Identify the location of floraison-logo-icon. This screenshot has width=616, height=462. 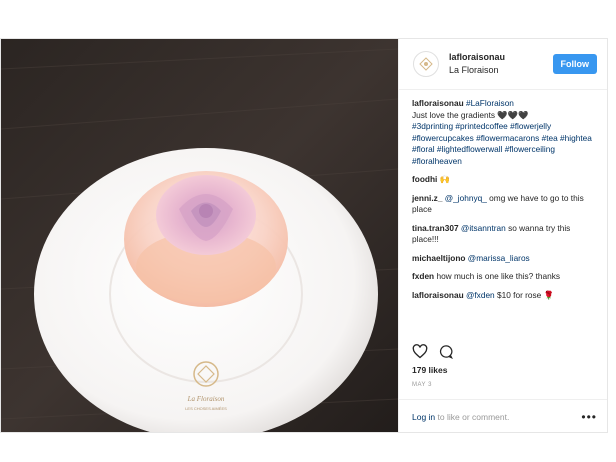
(426, 64).